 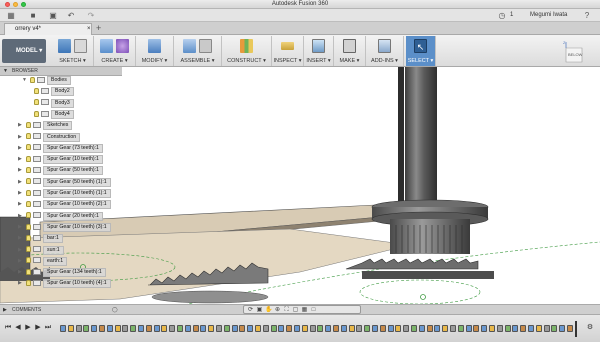 What do you see at coordinates (60, 148) in the screenshot?
I see `browser-item: ▶ Spur Gear (73 teeth):1` at bounding box center [60, 148].